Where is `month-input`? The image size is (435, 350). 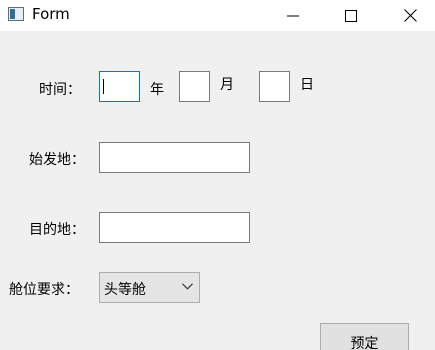
month-input is located at coordinates (194, 86).